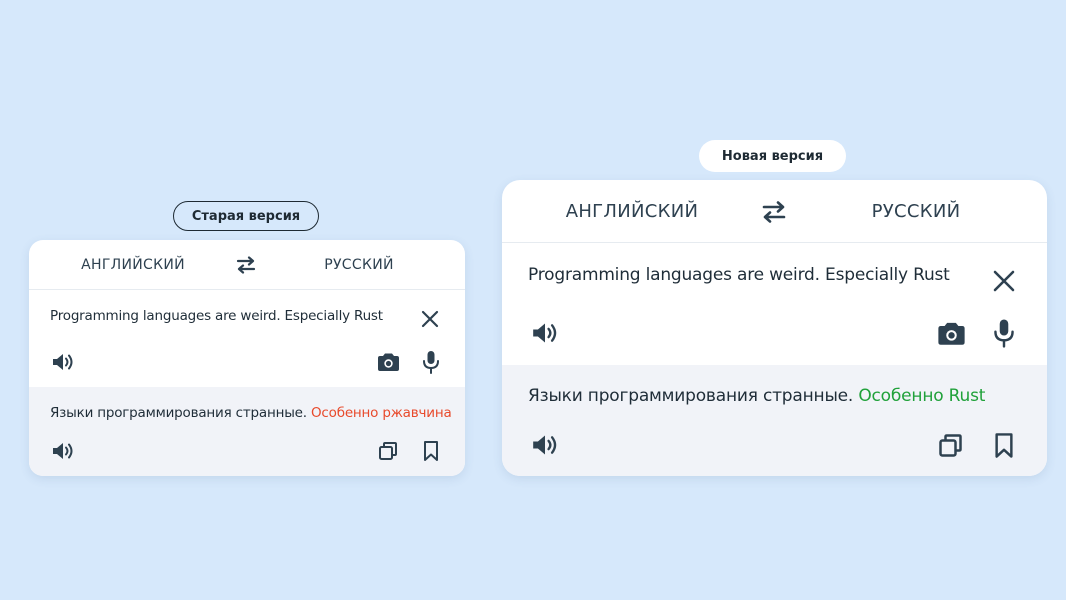 The height and width of the screenshot is (600, 1066). I want to click on translation-accent: Особенно ржавчина, so click(381, 413).